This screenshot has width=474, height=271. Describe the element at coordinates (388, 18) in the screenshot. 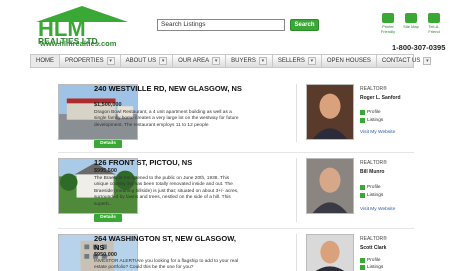

I see `printer-icon` at that location.